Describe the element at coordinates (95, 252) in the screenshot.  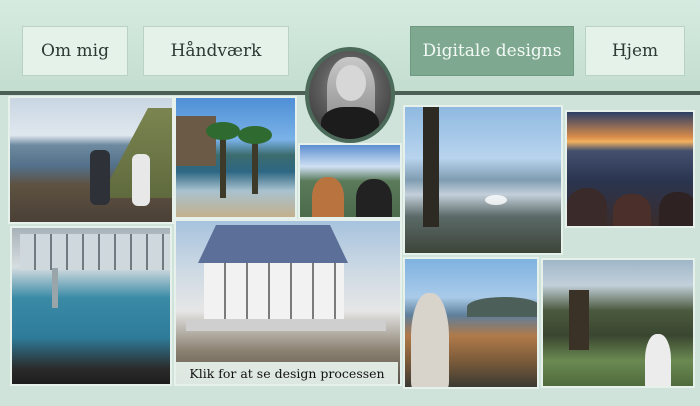
I see `window-panels` at that location.